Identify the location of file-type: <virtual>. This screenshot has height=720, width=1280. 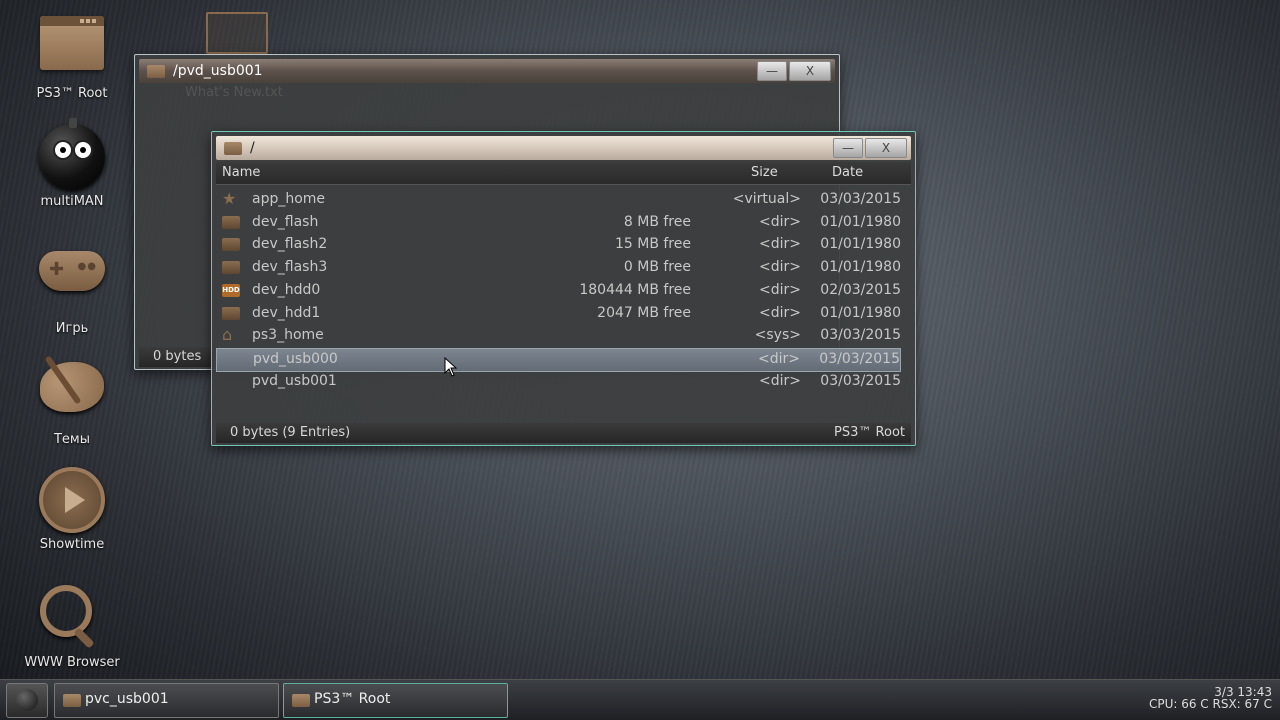
(766, 199).